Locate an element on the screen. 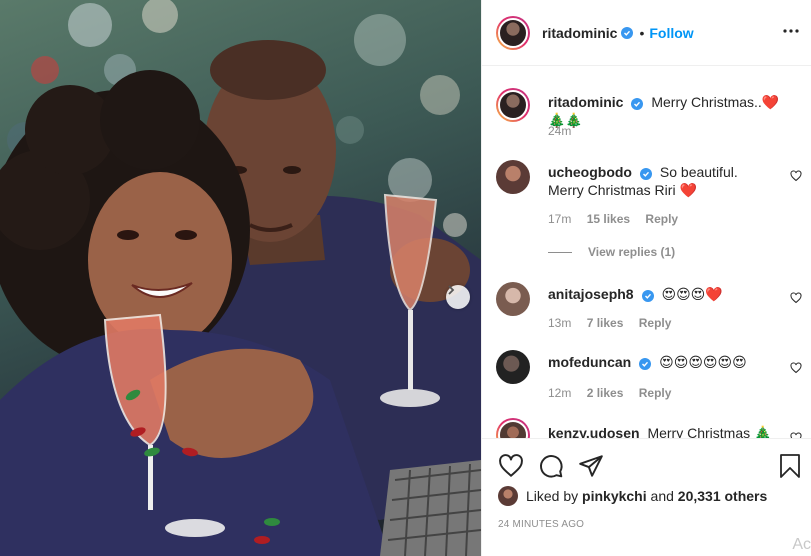  view-replies-button: View replies (1) is located at coordinates (611, 252).